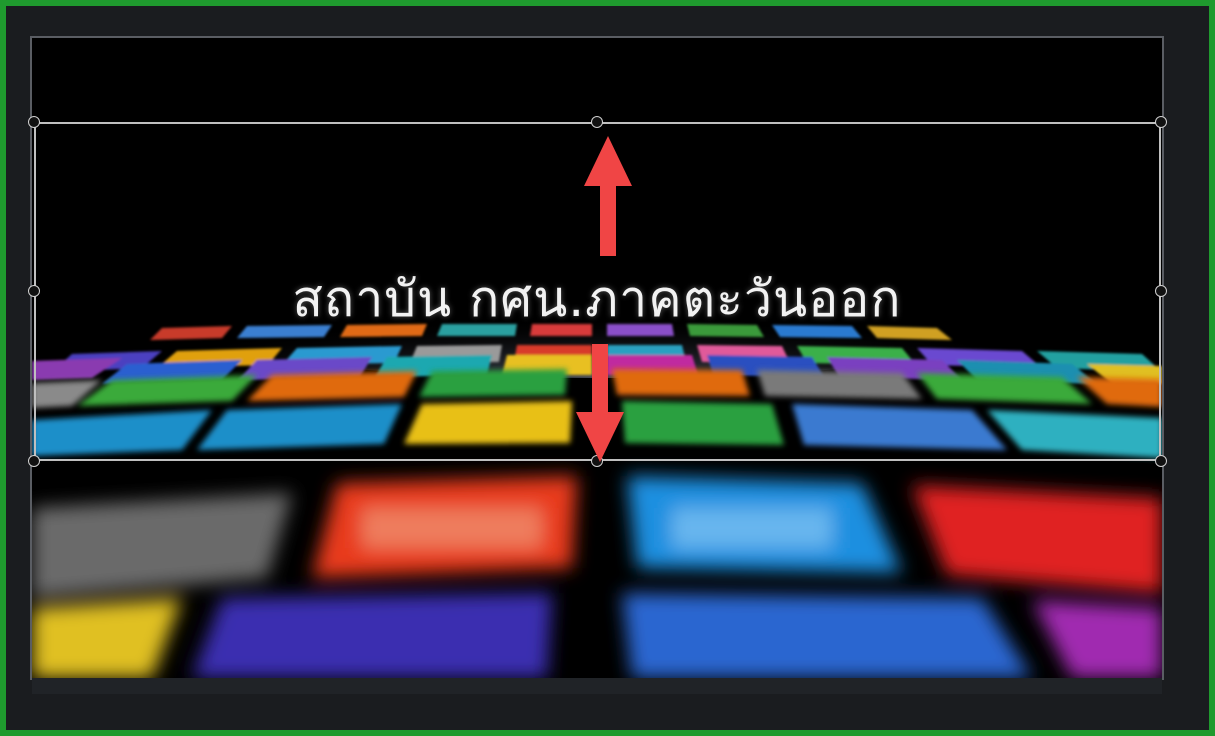  Describe the element at coordinates (1161, 291) in the screenshot. I see `resize-handle-middle-right` at that location.